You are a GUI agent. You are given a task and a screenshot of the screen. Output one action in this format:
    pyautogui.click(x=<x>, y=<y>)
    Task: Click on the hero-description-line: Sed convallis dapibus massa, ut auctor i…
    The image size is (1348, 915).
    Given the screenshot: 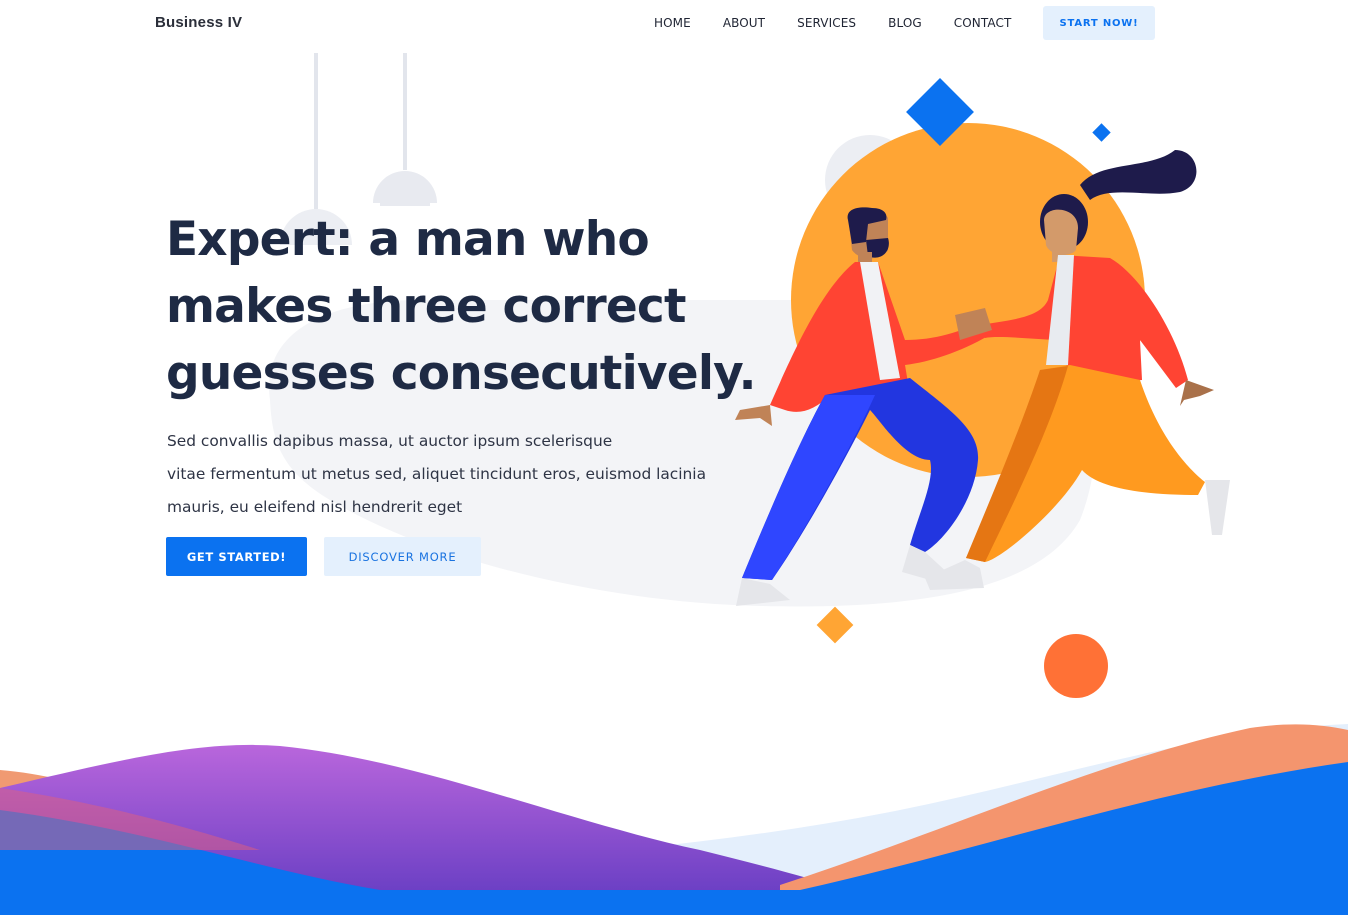 What is the action you would take?
    pyautogui.click(x=390, y=441)
    